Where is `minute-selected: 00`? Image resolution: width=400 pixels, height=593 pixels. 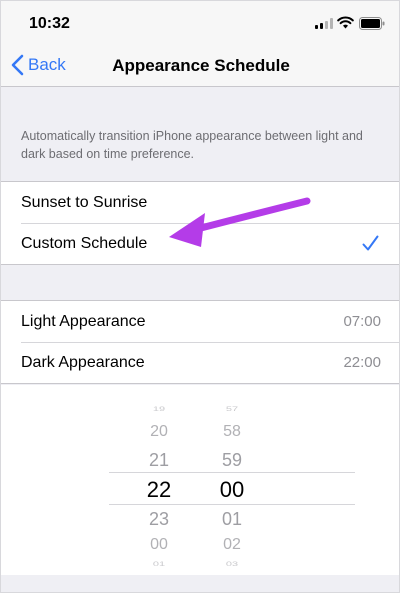 minute-selected: 00 is located at coordinates (232, 489).